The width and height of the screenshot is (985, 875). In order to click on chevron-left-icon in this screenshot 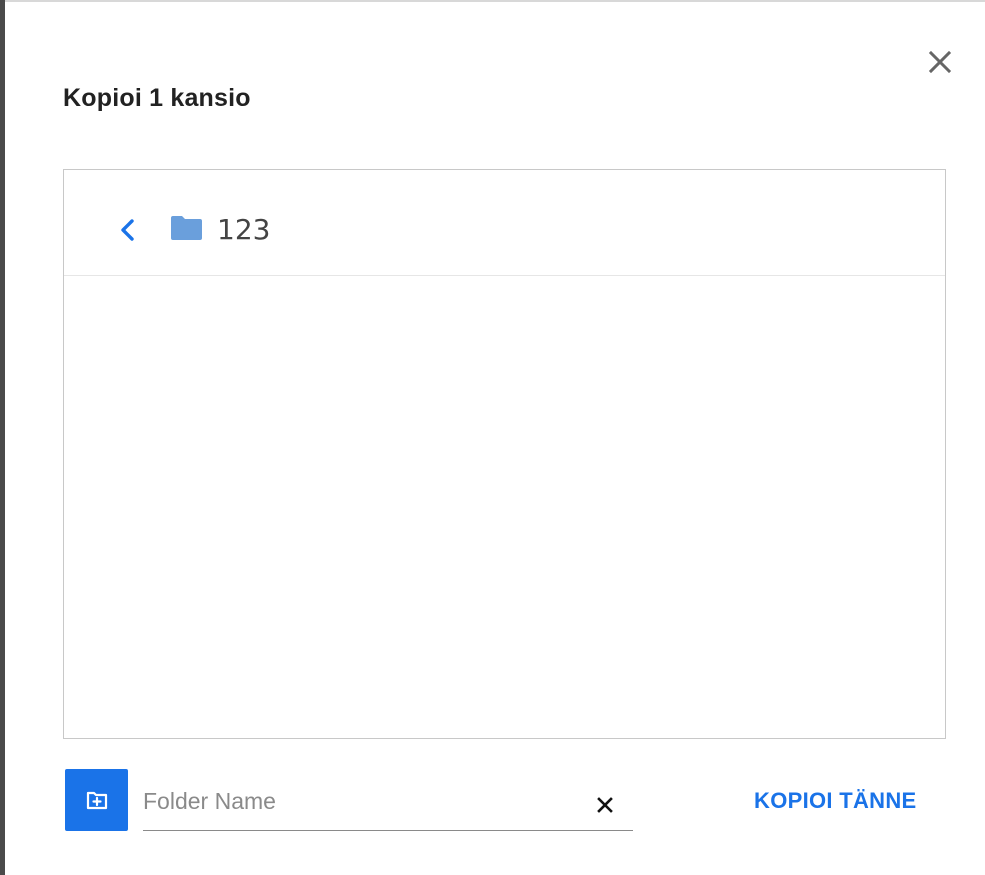, I will do `click(128, 230)`.